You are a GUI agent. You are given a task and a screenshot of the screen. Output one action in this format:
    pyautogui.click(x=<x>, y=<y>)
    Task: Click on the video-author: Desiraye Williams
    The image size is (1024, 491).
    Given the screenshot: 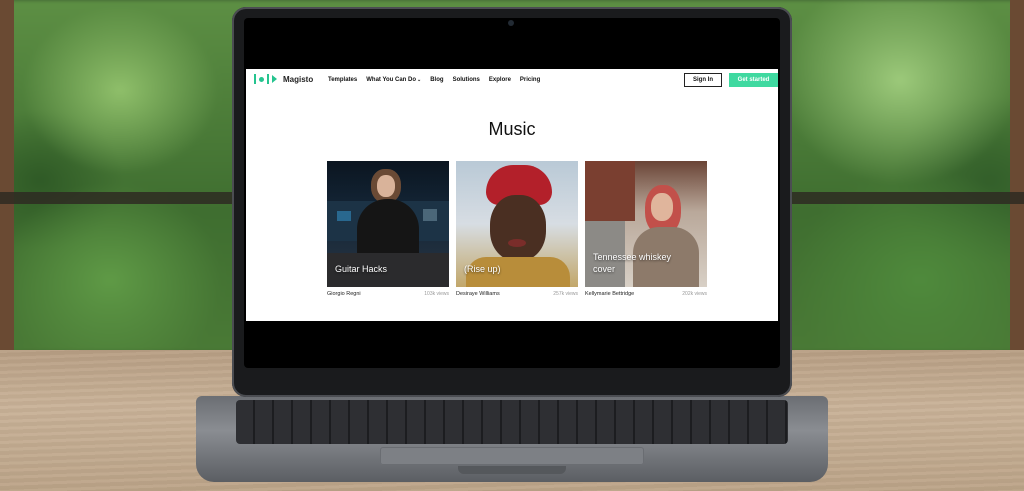 What is the action you would take?
    pyautogui.click(x=478, y=294)
    